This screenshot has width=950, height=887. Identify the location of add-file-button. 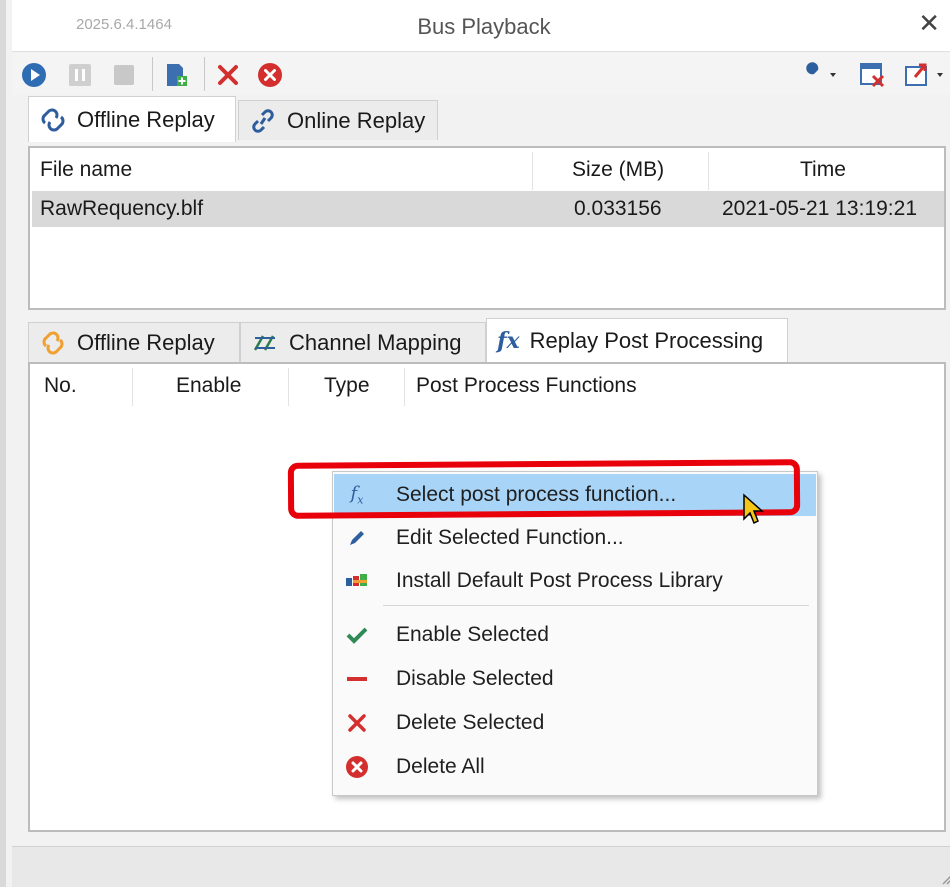
(176, 75).